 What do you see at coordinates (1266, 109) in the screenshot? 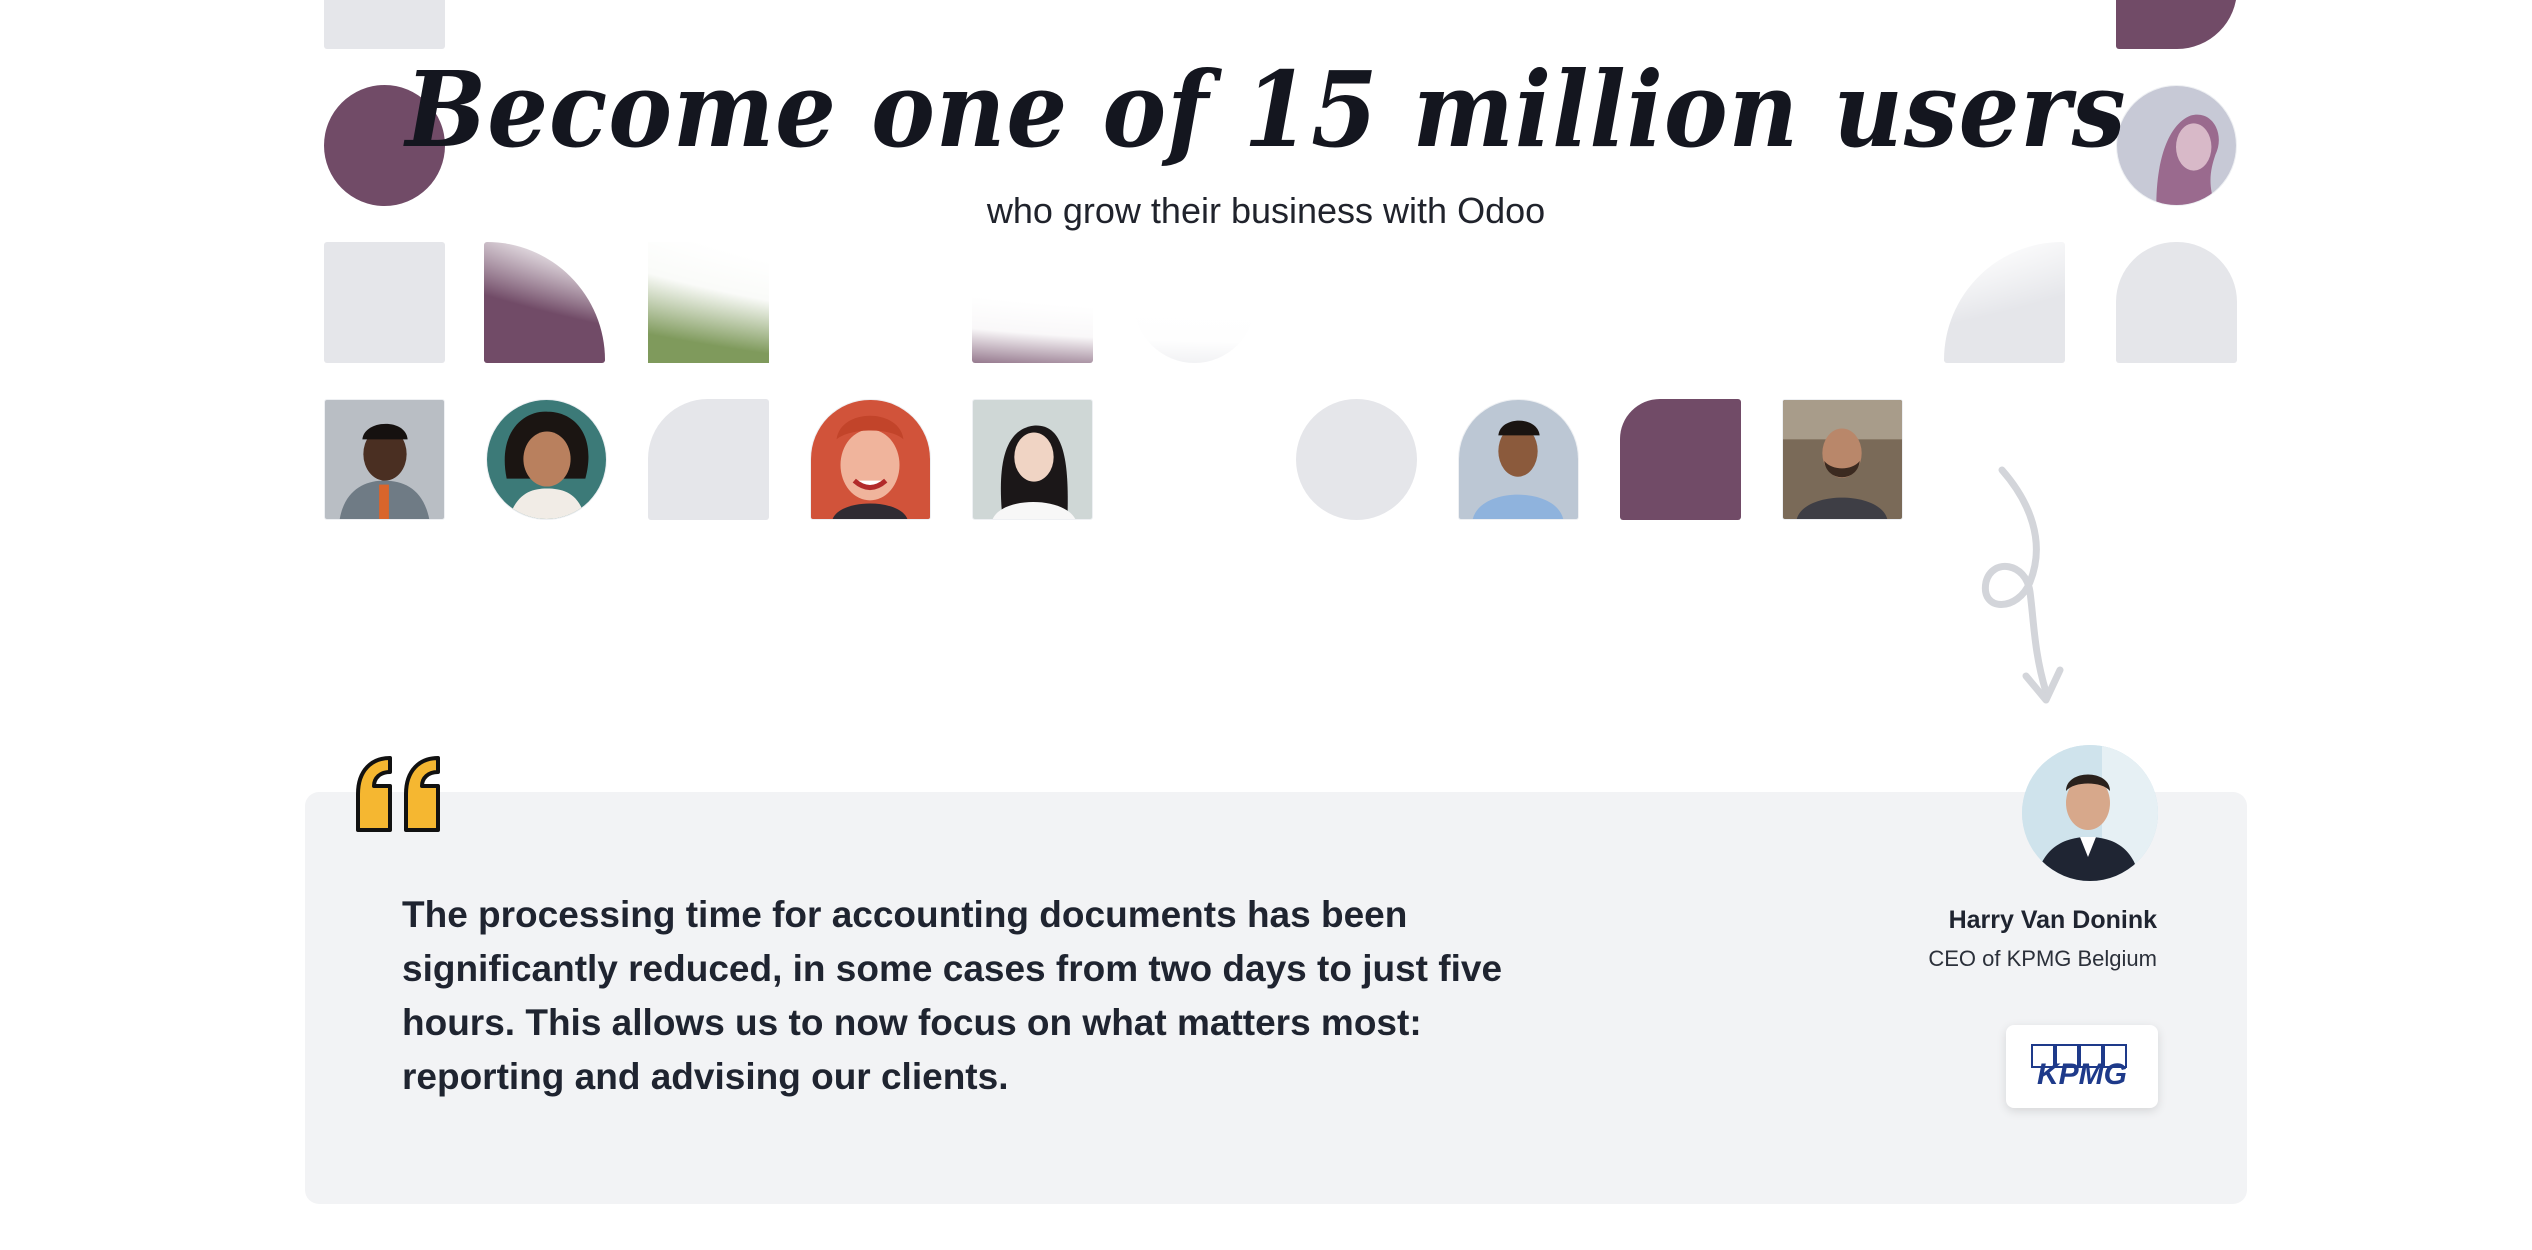
I see `hero-title: Become one of 15 million users` at bounding box center [1266, 109].